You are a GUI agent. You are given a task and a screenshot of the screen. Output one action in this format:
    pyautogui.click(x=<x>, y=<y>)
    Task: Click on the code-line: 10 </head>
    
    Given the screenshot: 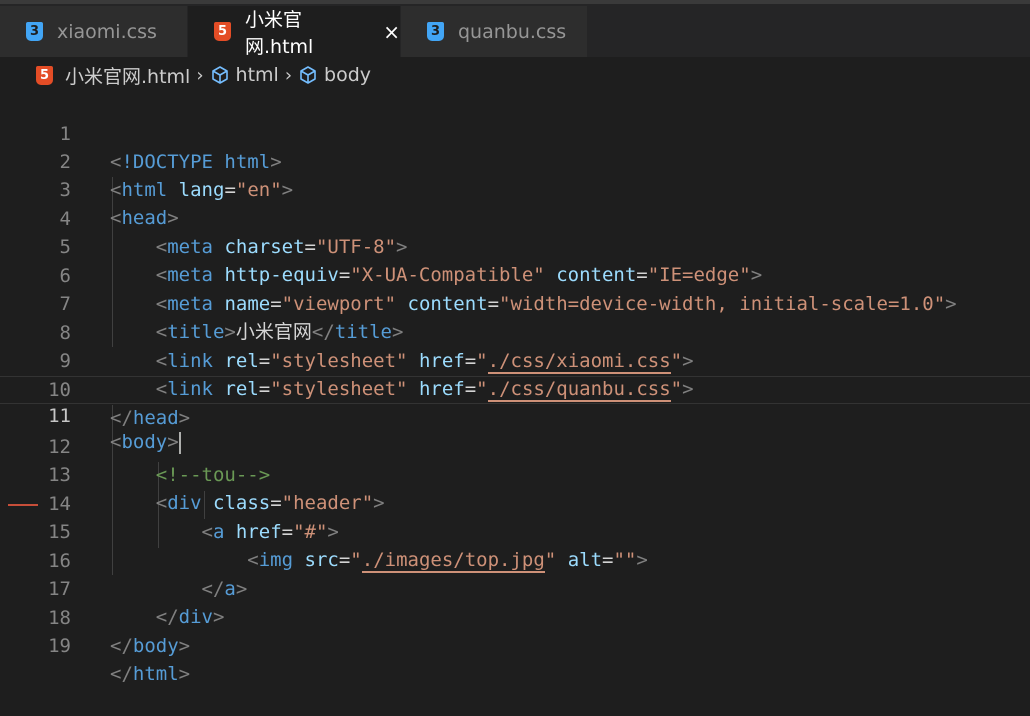 What is the action you would take?
    pyautogui.click(x=515, y=388)
    